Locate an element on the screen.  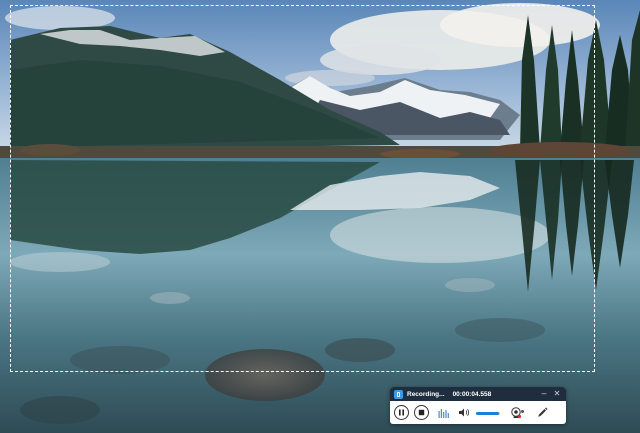
close-button: ✕ is located at coordinates (557, 394).